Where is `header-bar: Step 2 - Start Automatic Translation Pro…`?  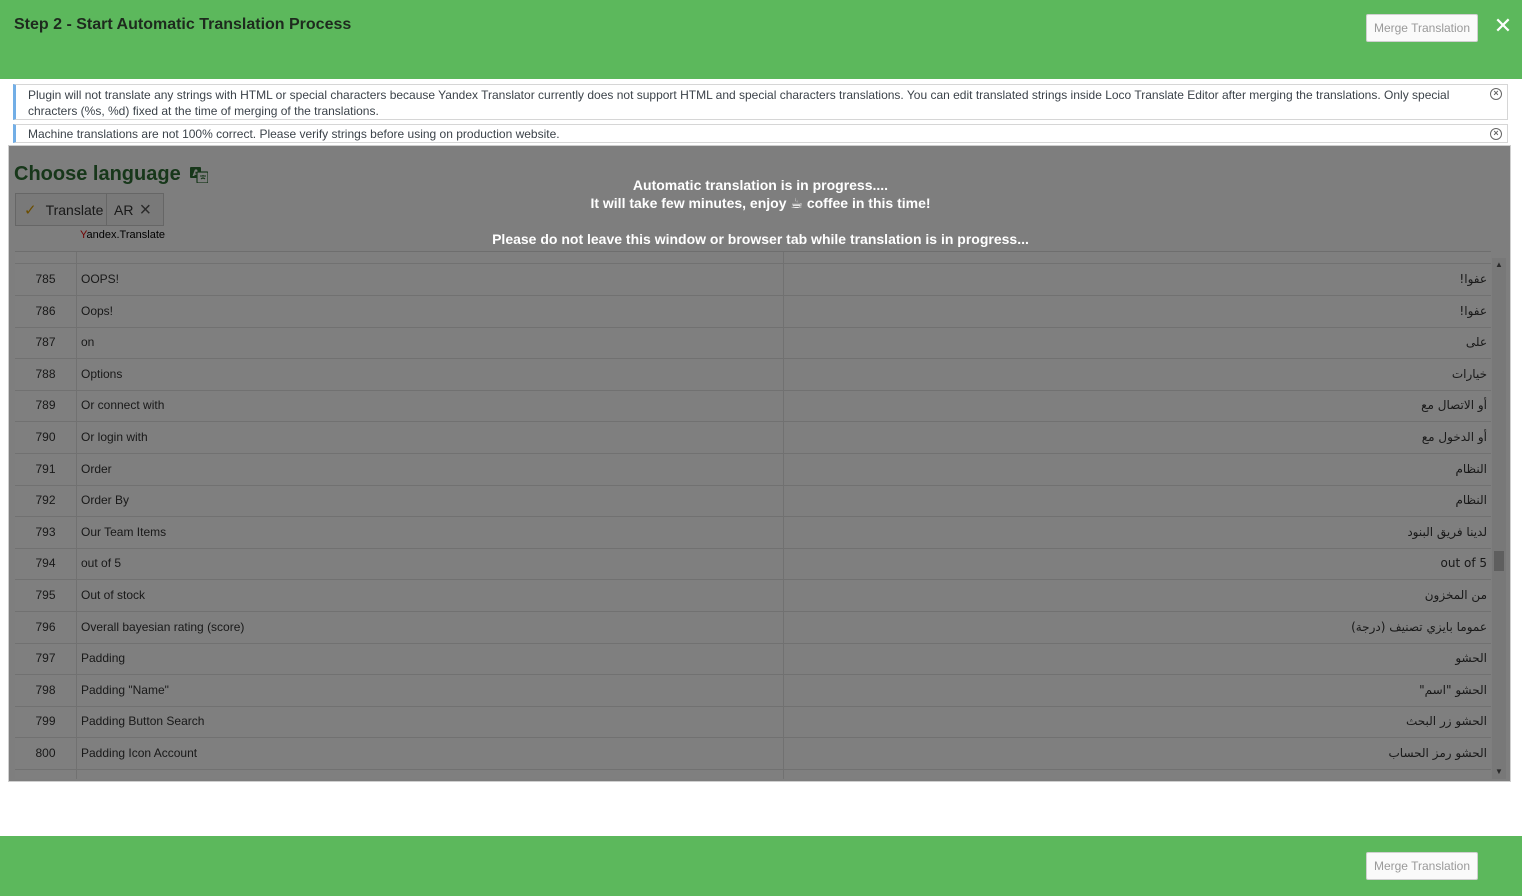
header-bar: Step 2 - Start Automatic Translation Pro… is located at coordinates (761, 39).